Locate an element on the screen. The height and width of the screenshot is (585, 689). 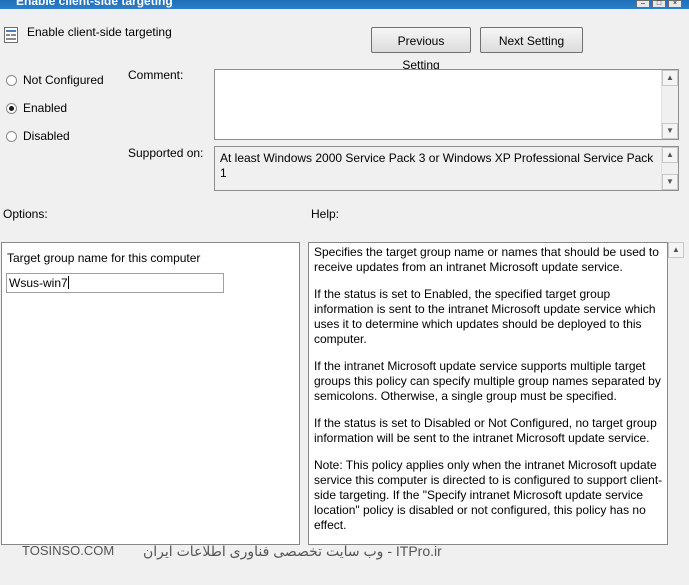
window-title: Enable client-side targeting is located at coordinates (94, 4).